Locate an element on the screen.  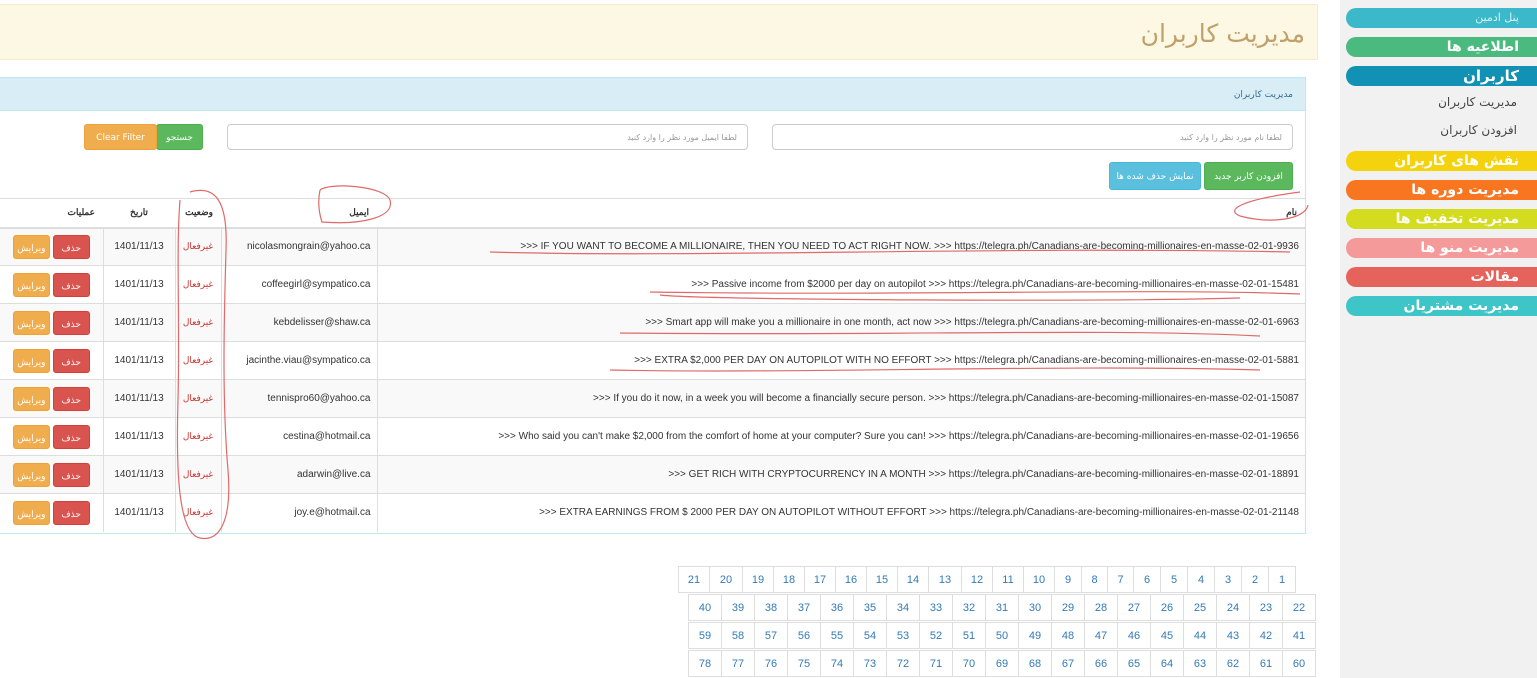
page-link: 37 is located at coordinates (804, 607).